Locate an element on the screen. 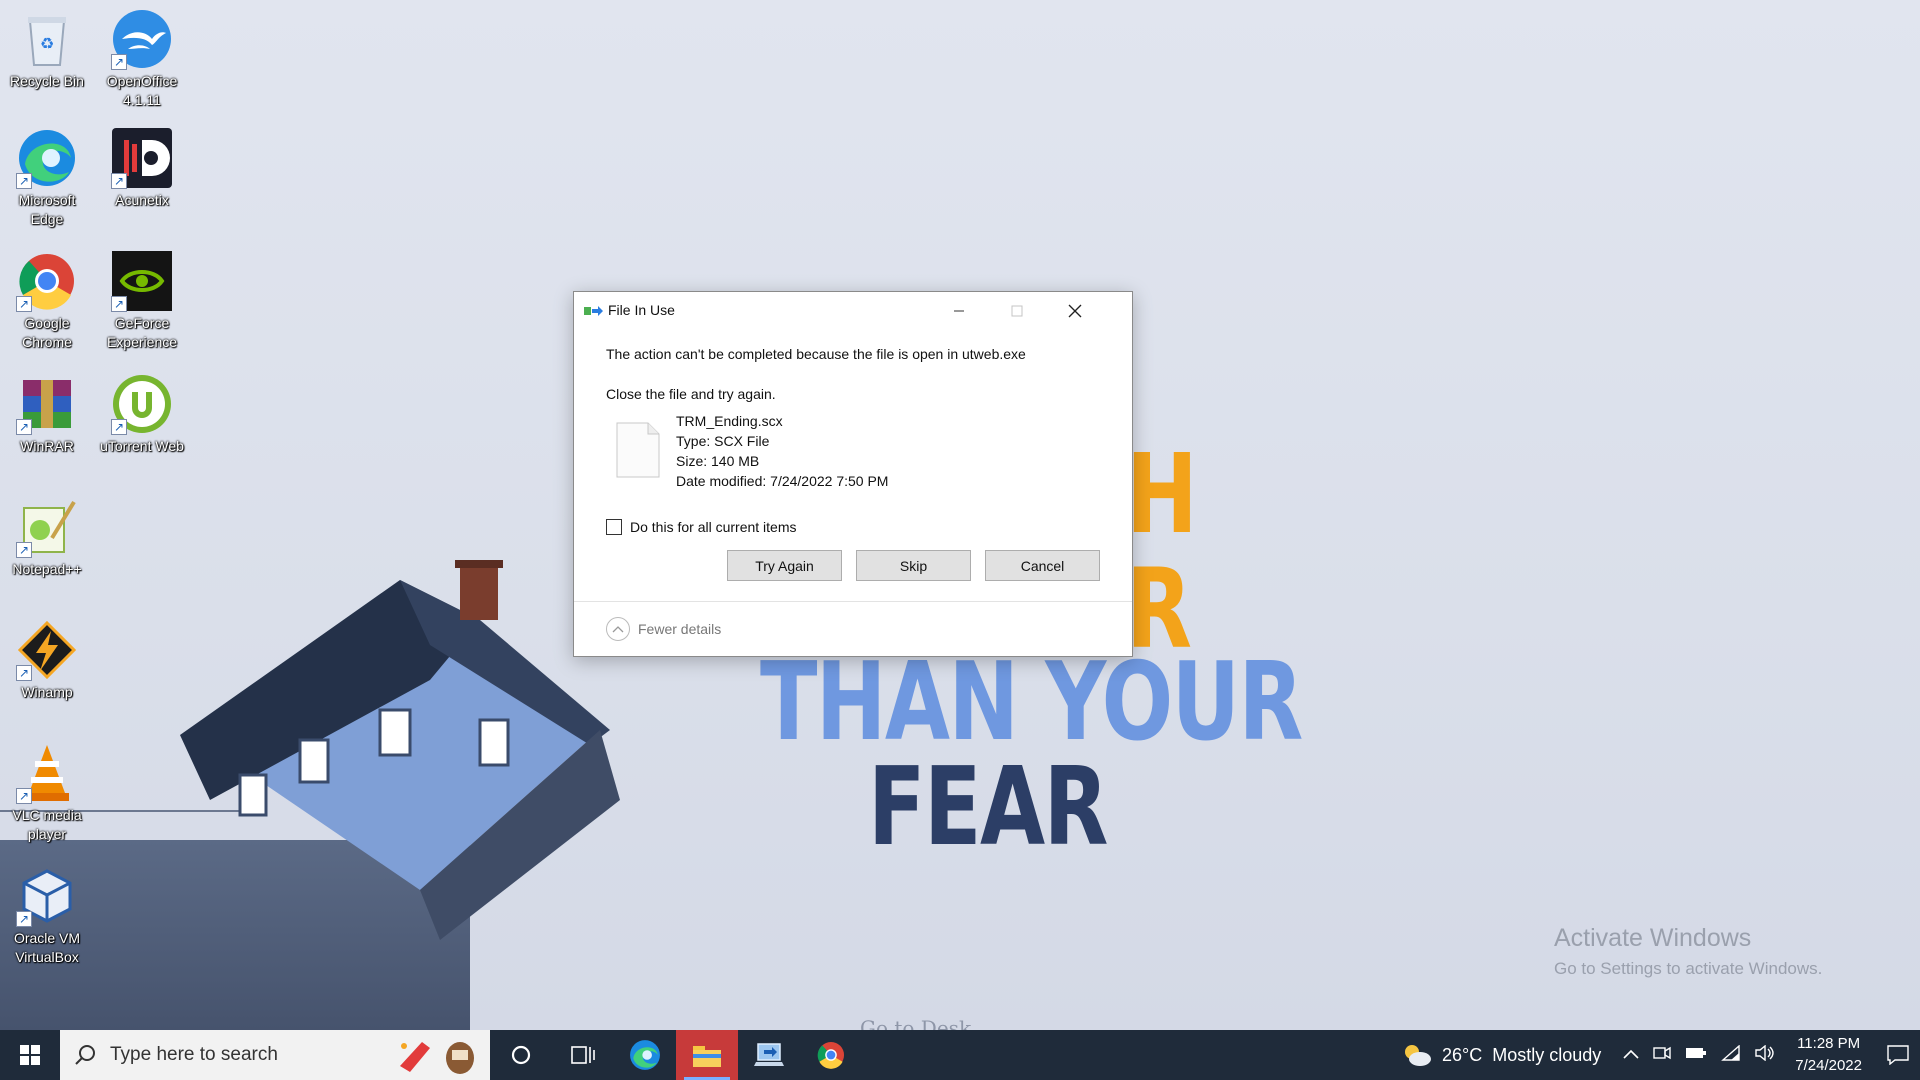 Image resolution: width=1920 pixels, height=1080 pixels. desktop-icon-acunetix: ↗ Acunetix is located at coordinates (142, 168).